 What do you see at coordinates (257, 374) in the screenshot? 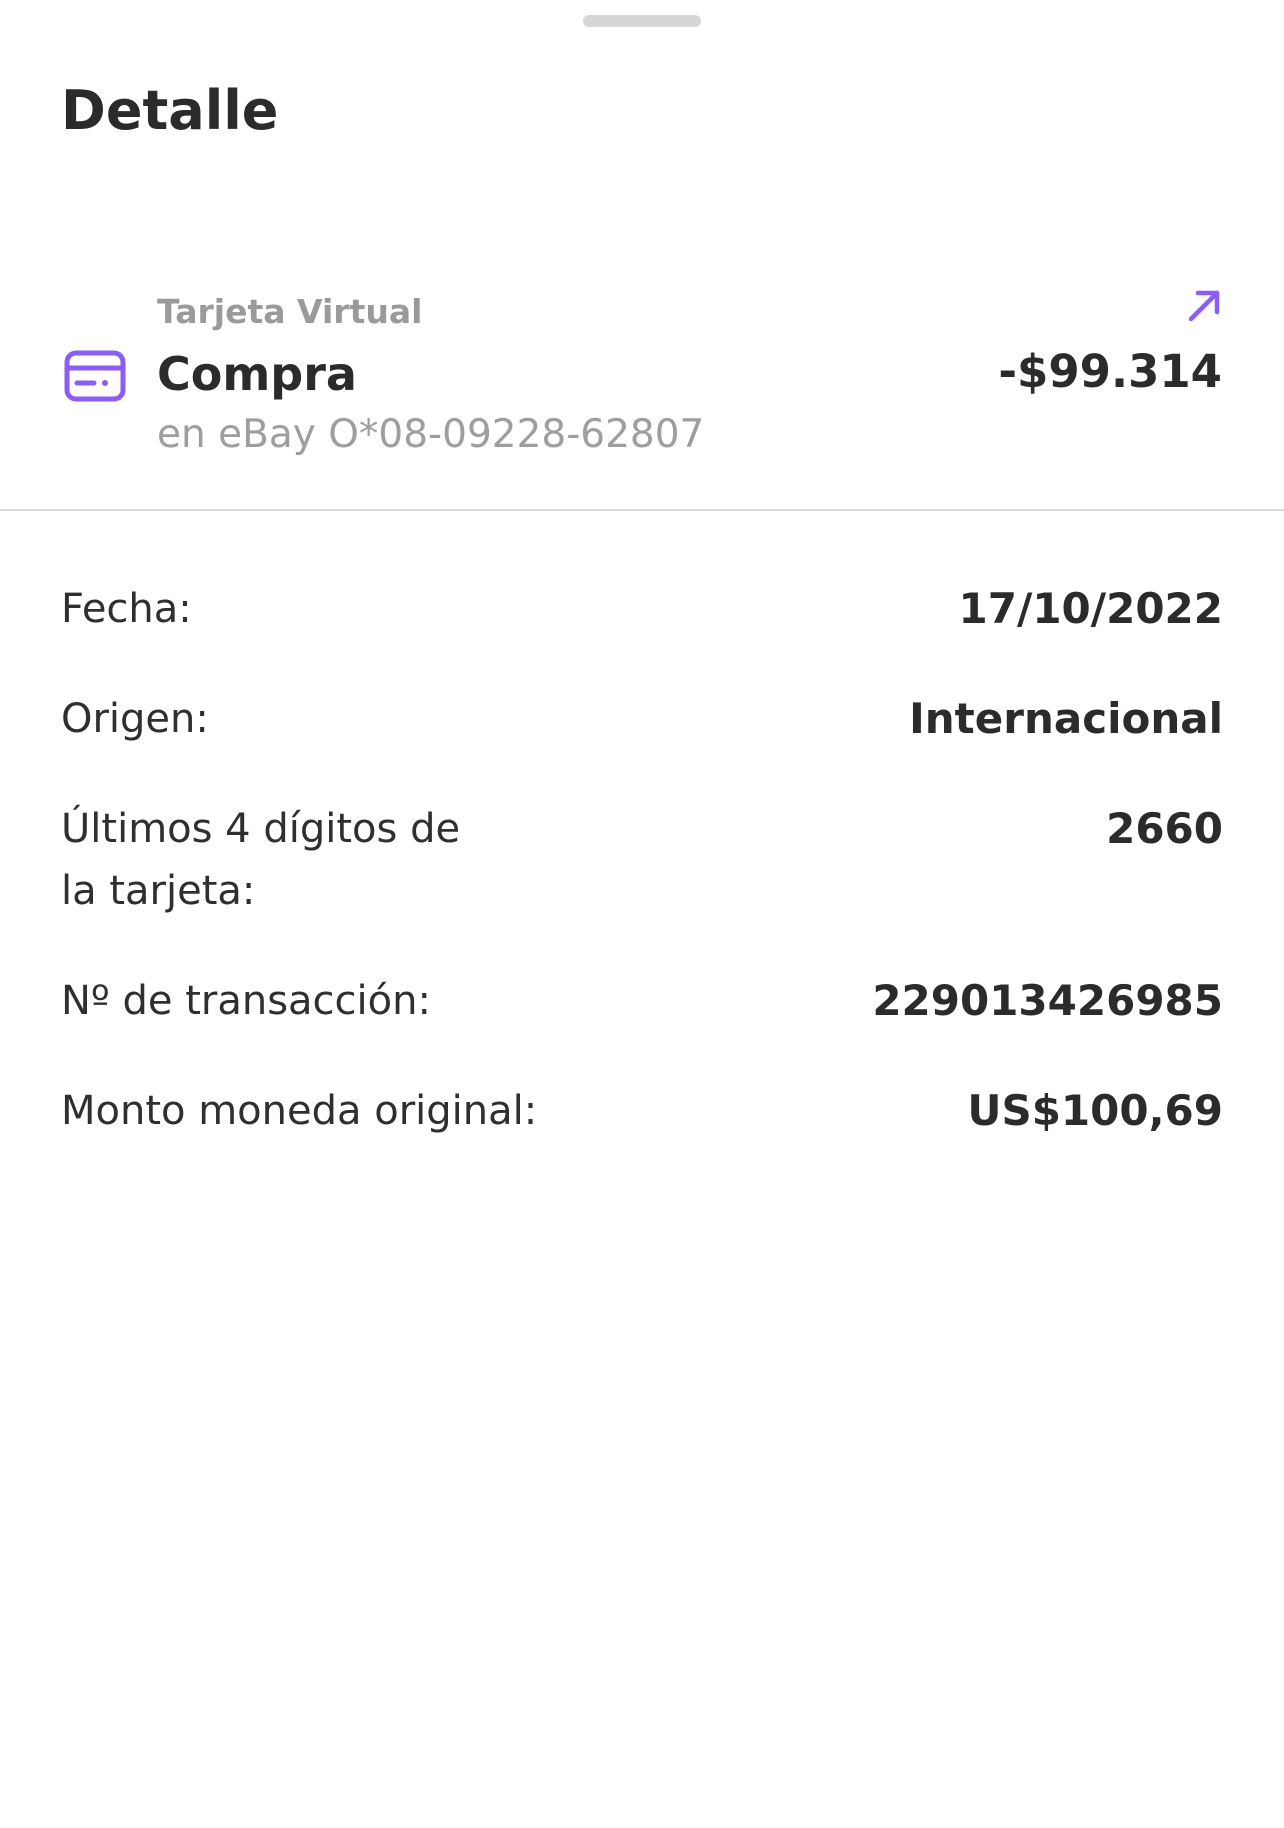
I see `transaction-type: Compra` at bounding box center [257, 374].